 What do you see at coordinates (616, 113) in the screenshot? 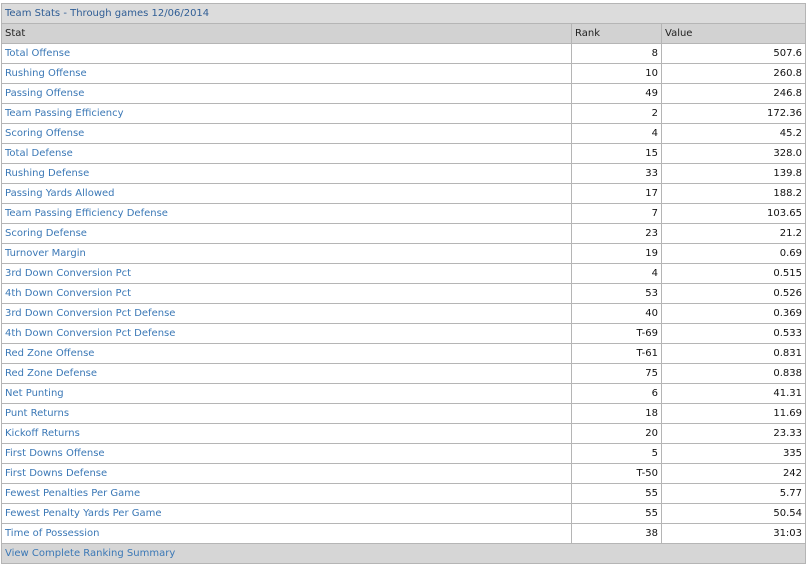
I see `rank-cell: 2` at bounding box center [616, 113].